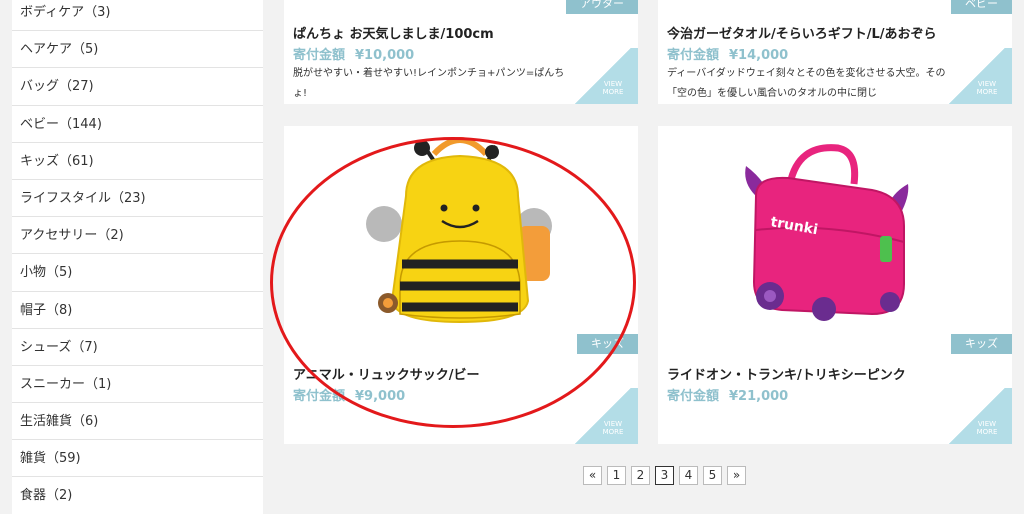 This screenshot has width=1024, height=514. I want to click on category-item-household: 生活雑貨（6), so click(137, 422).